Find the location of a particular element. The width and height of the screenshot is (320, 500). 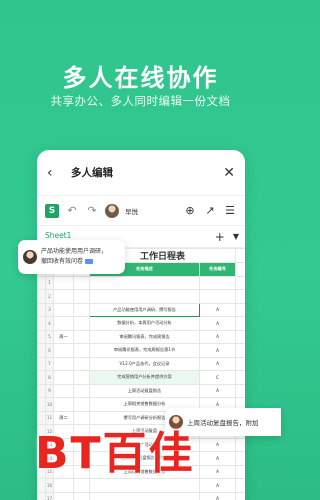

table-row: 1 is located at coordinates (141, 282).